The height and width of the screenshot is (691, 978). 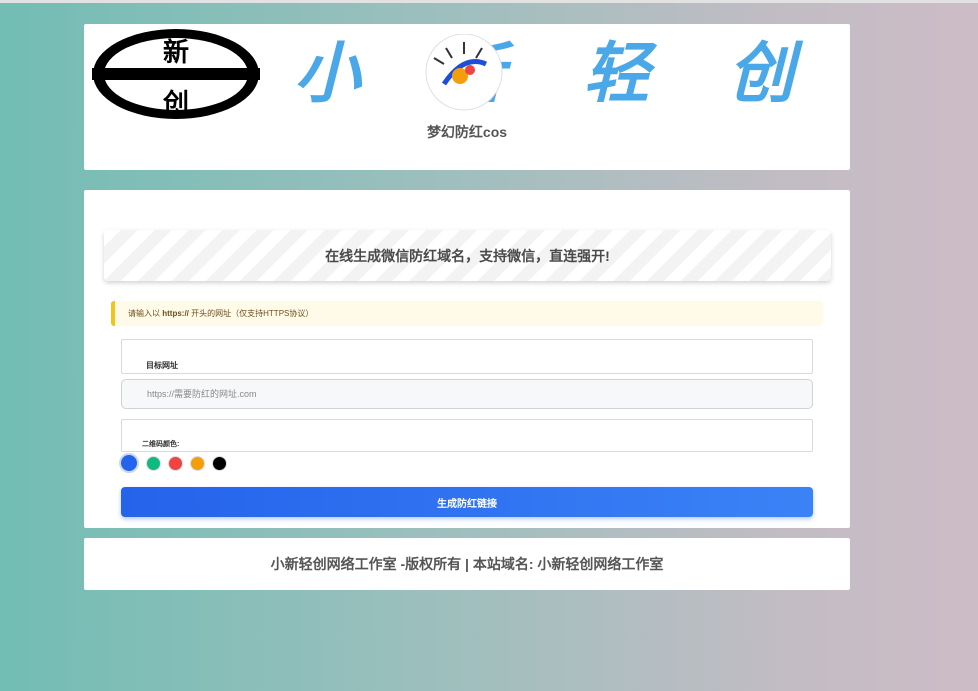 I want to click on notice-suffix: 开头的网址（仅支持HTTPS协议）, so click(x=252, y=313).